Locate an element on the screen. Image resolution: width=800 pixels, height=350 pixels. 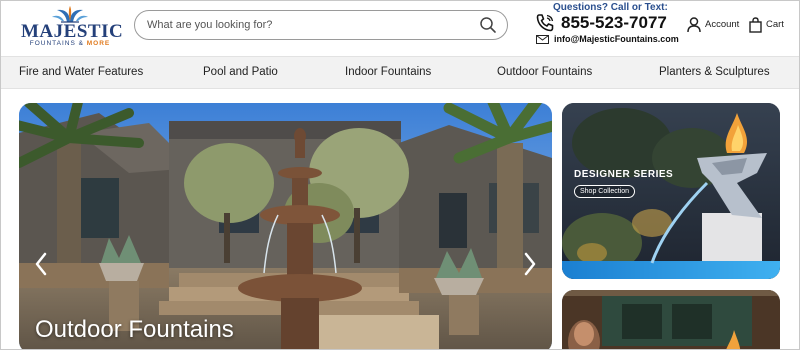
shop-collection-button: Shop Collection is located at coordinates (605, 191).